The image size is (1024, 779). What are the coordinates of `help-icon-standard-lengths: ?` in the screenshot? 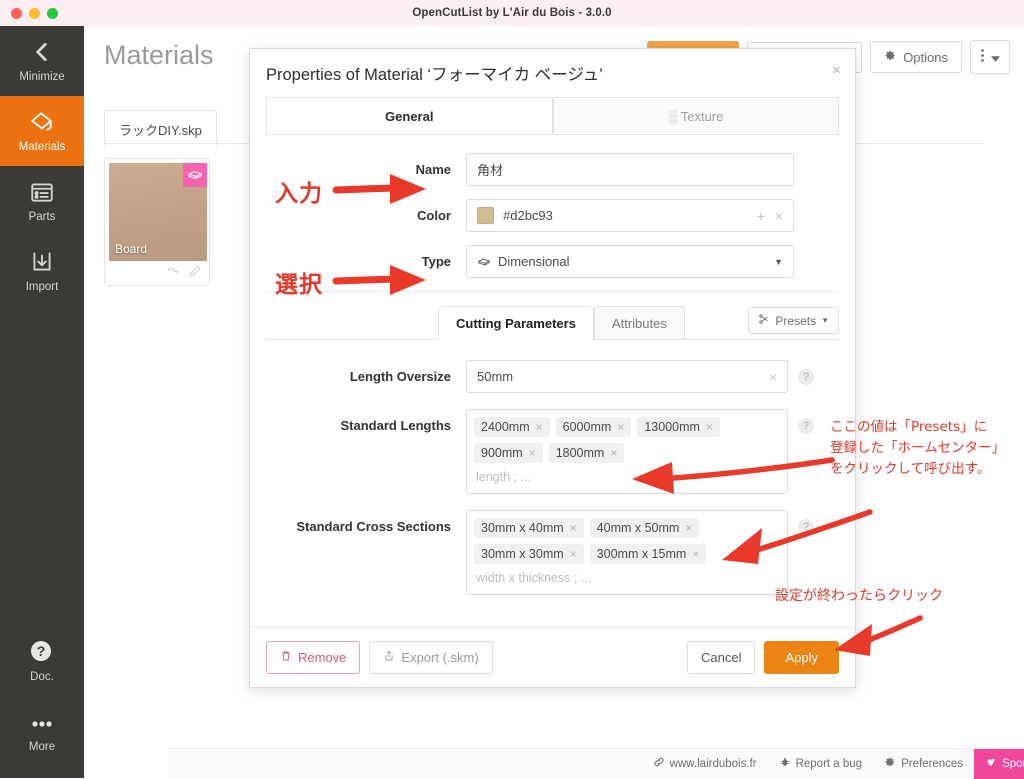 It's located at (806, 426).